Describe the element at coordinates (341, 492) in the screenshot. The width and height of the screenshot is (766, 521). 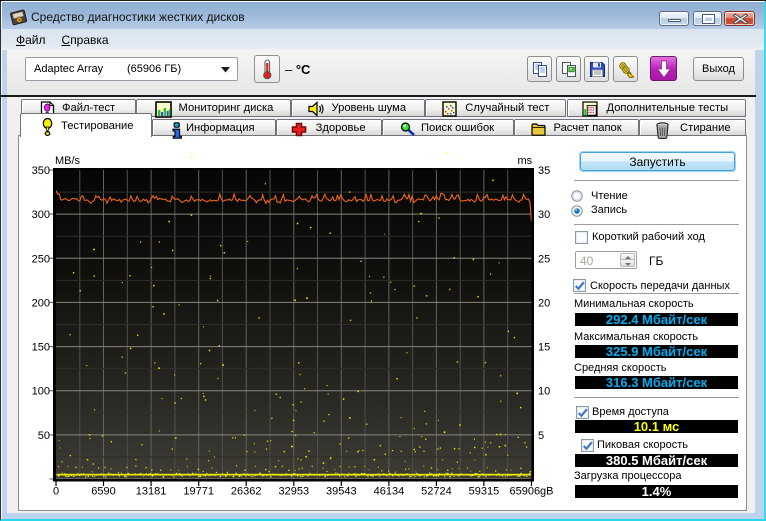
I see `svg-text: 39543` at that location.